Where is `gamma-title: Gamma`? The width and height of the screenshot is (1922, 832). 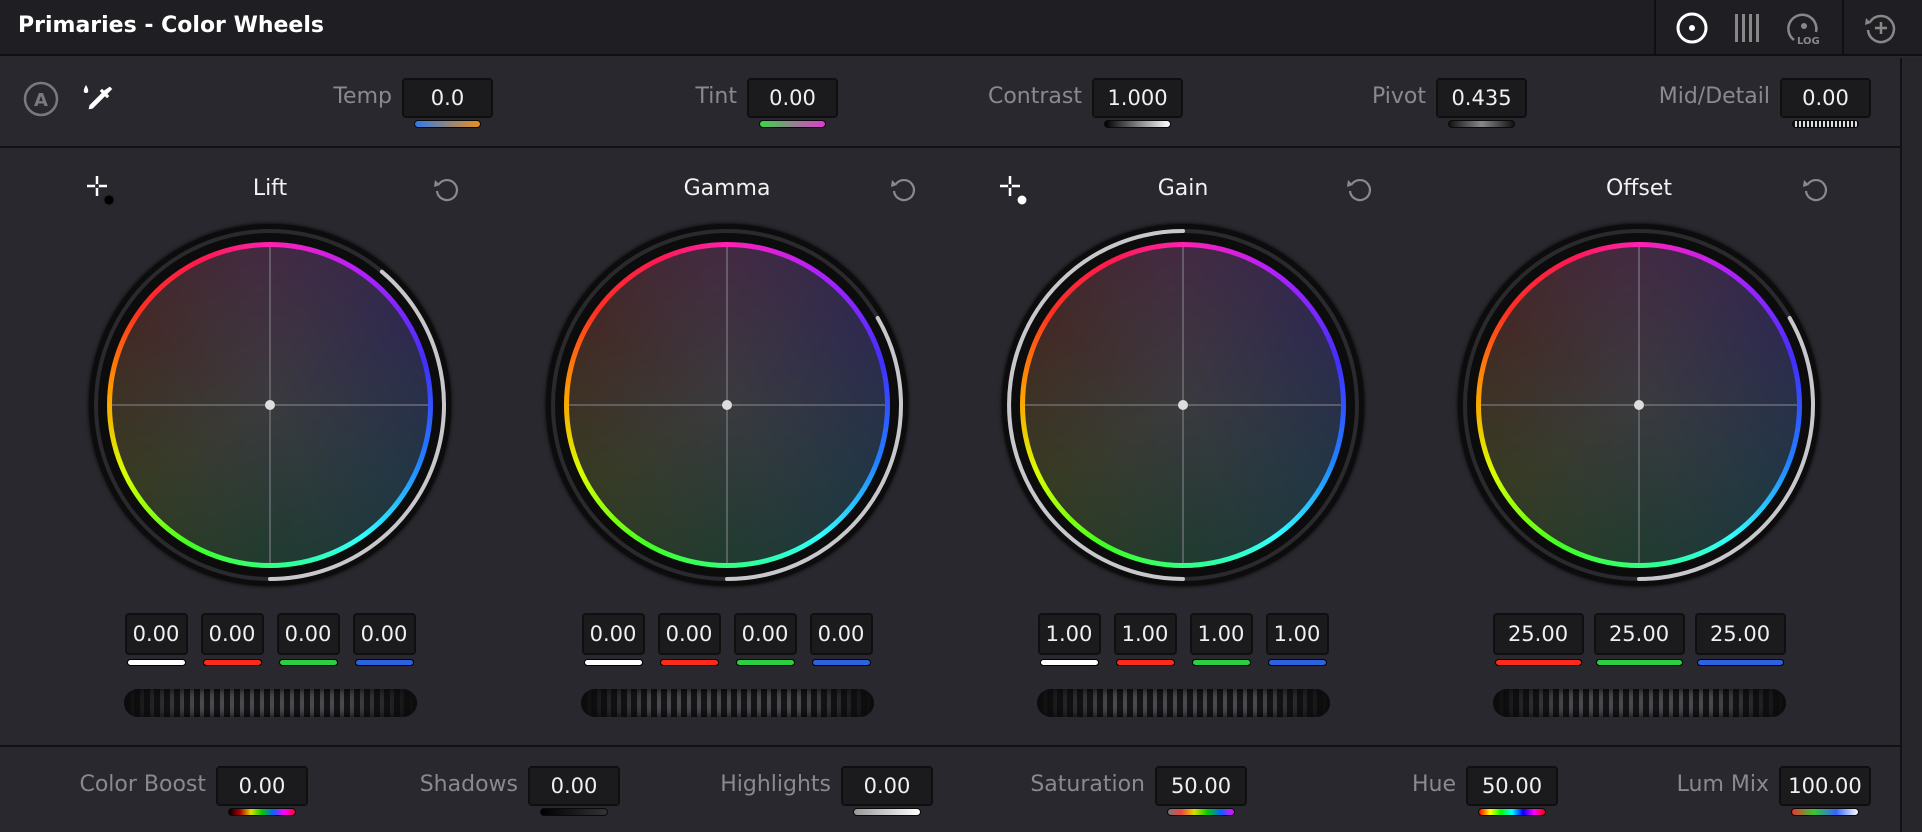 gamma-title: Gamma is located at coordinates (727, 188).